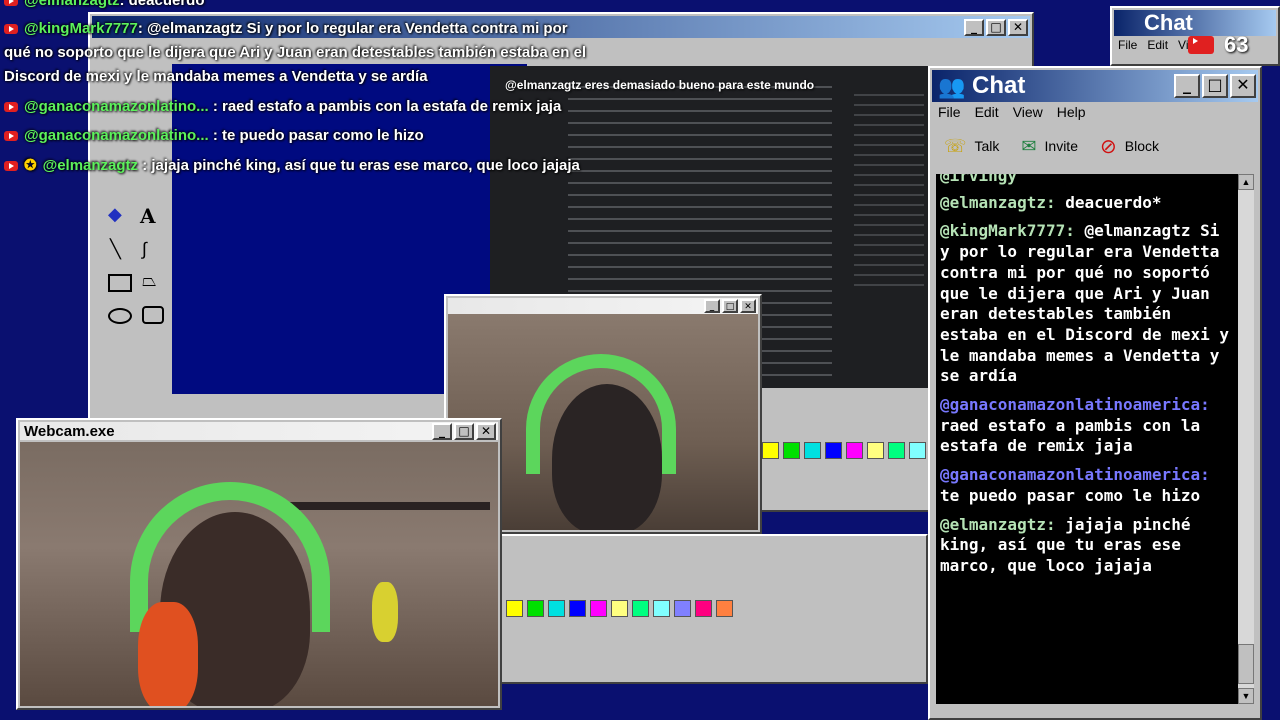  What do you see at coordinates (1051, 202) in the screenshot?
I see `chat-message: @elmanzagtz: deacuerdo*` at bounding box center [1051, 202].